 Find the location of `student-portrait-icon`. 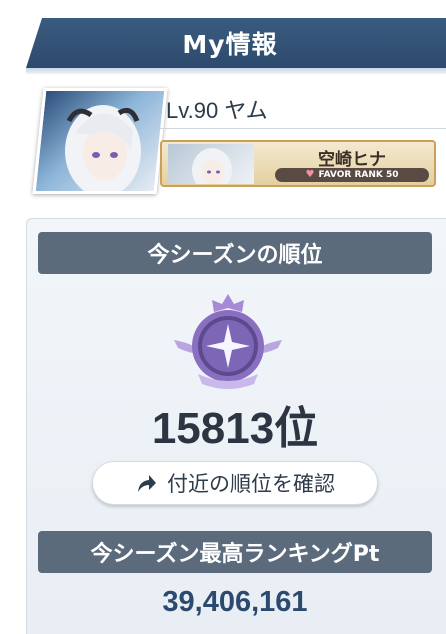

student-portrait-icon is located at coordinates (212, 166).